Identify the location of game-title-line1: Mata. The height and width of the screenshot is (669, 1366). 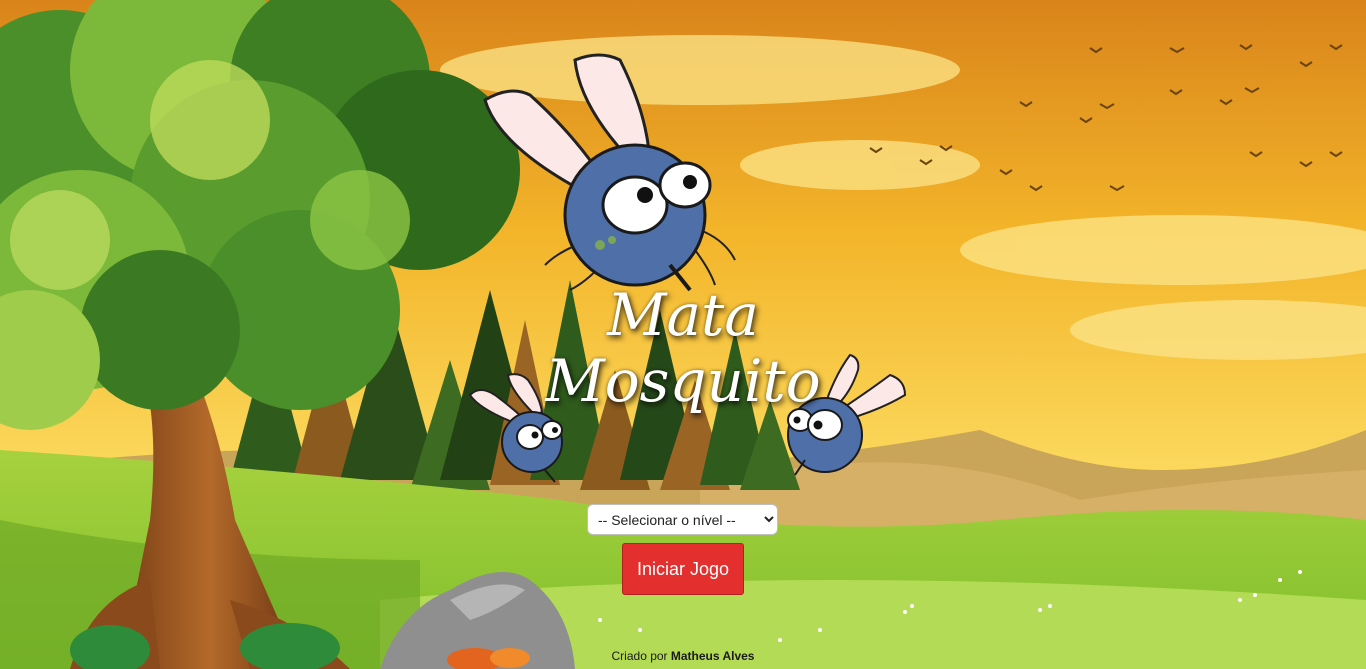
(683, 315).